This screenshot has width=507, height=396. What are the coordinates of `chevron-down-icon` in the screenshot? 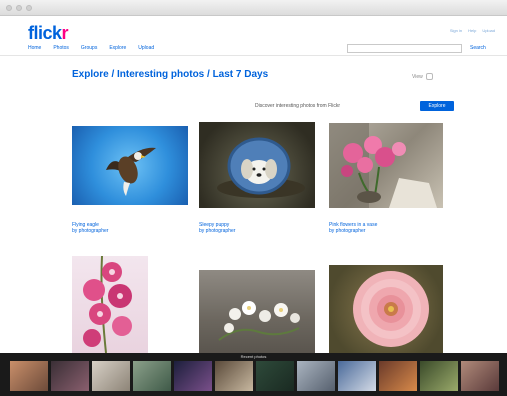 It's located at (429, 76).